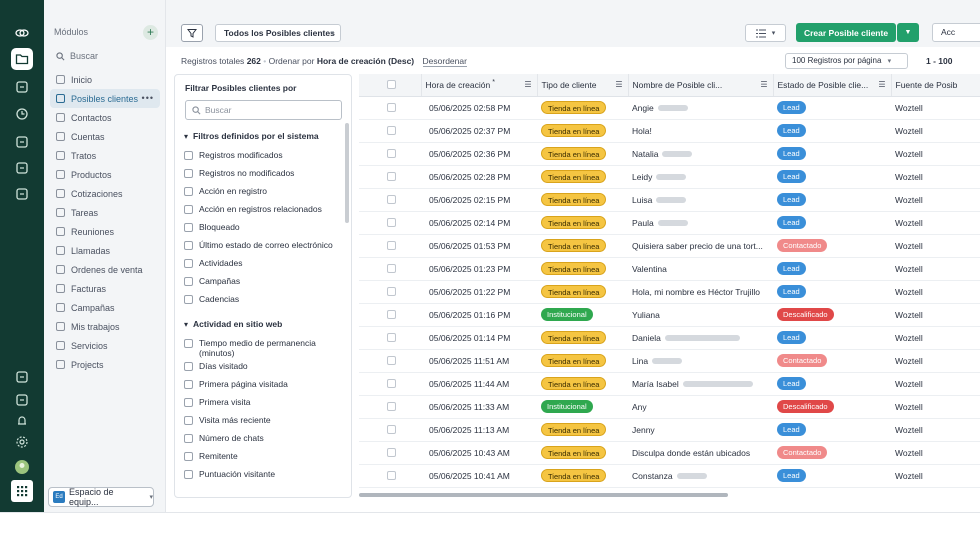 The width and height of the screenshot is (980, 537). What do you see at coordinates (935, 85) in the screenshot?
I see `column-header-source: Fuente de Posib` at bounding box center [935, 85].